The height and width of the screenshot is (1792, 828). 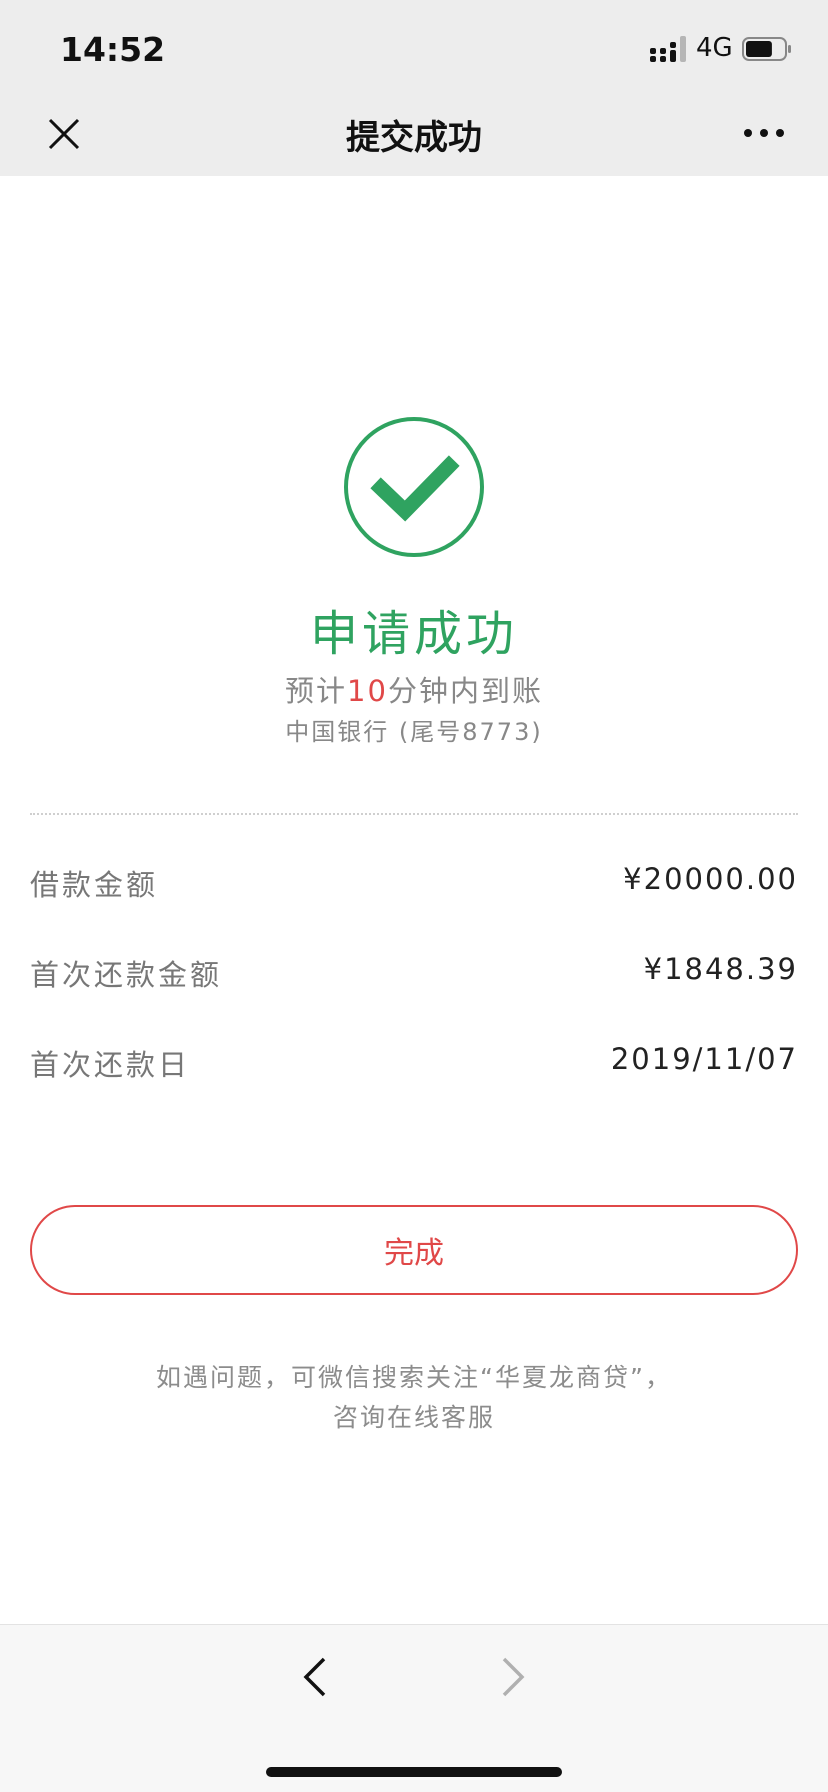 What do you see at coordinates (766, 49) in the screenshot?
I see `battery-icon` at bounding box center [766, 49].